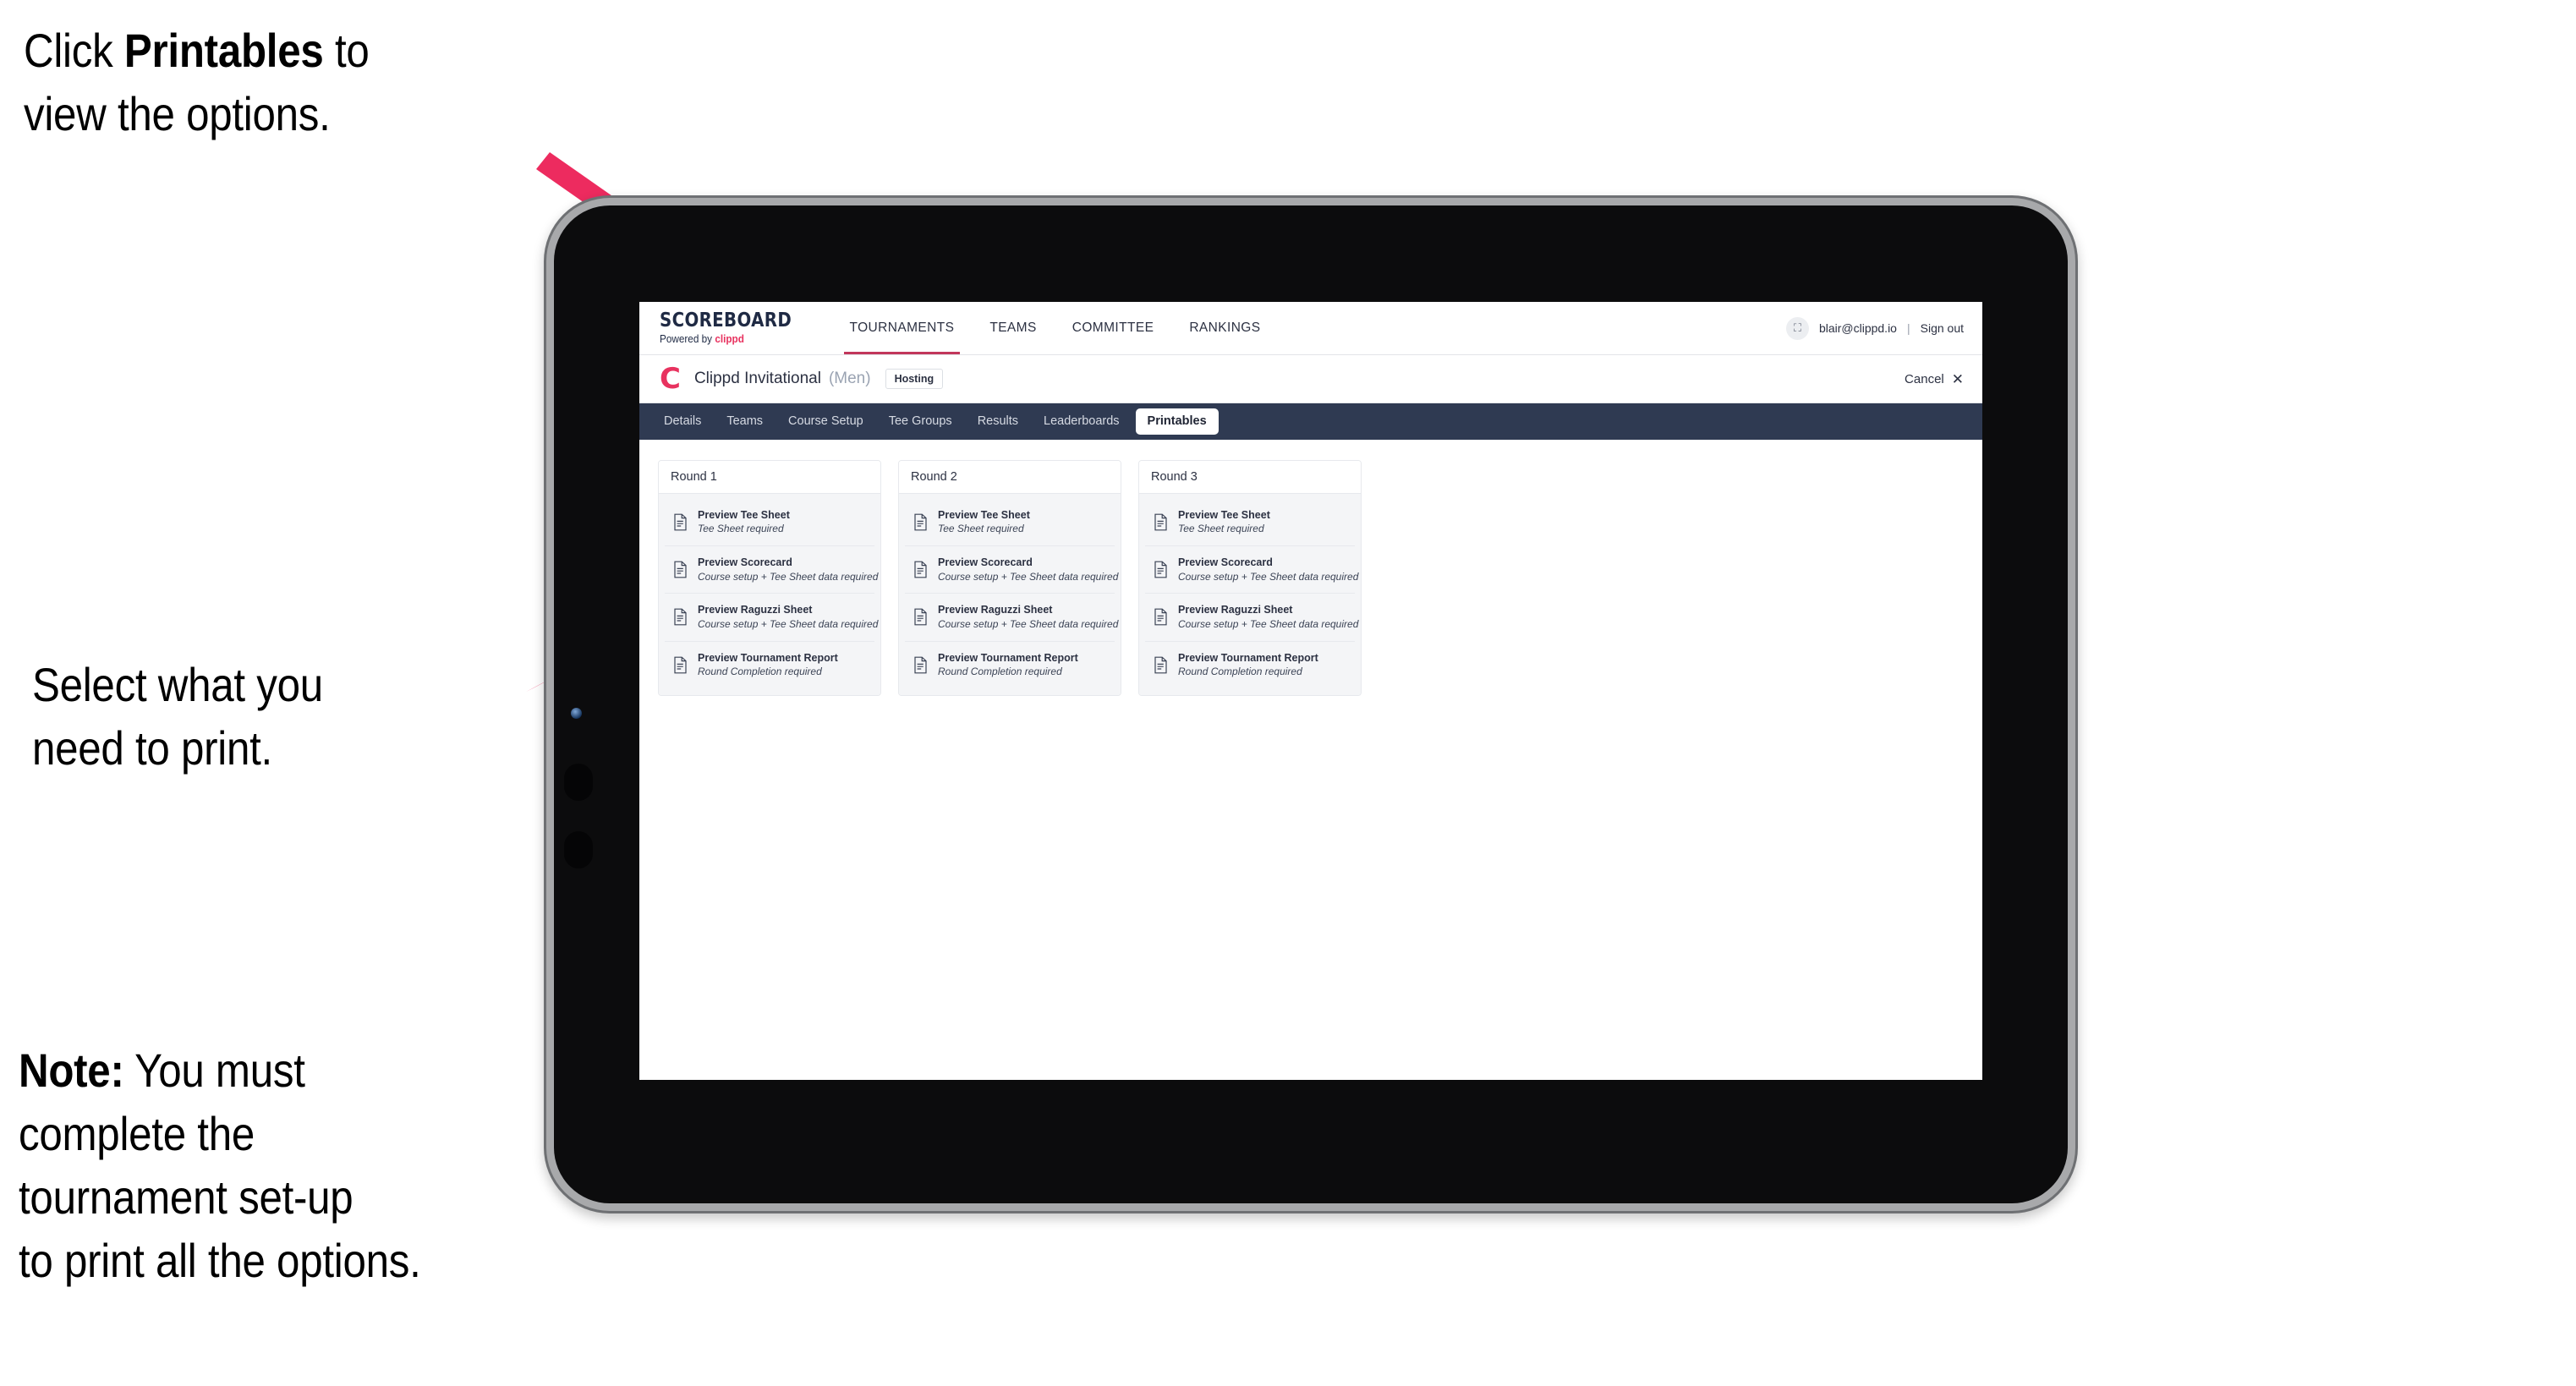 This screenshot has height=1386, width=2576. I want to click on brand-clippd: clippd, so click(729, 339).